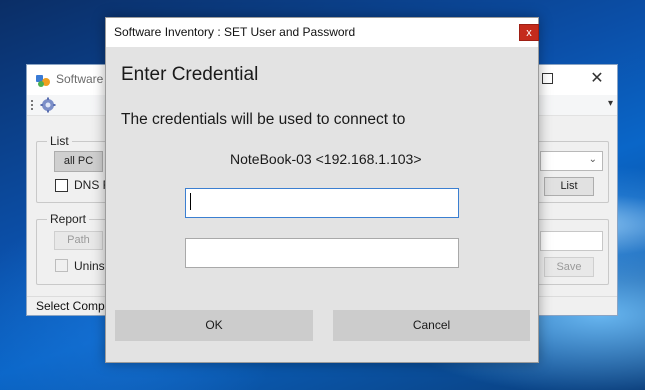 The image size is (645, 390). What do you see at coordinates (547, 78) in the screenshot?
I see `maximize-icon` at bounding box center [547, 78].